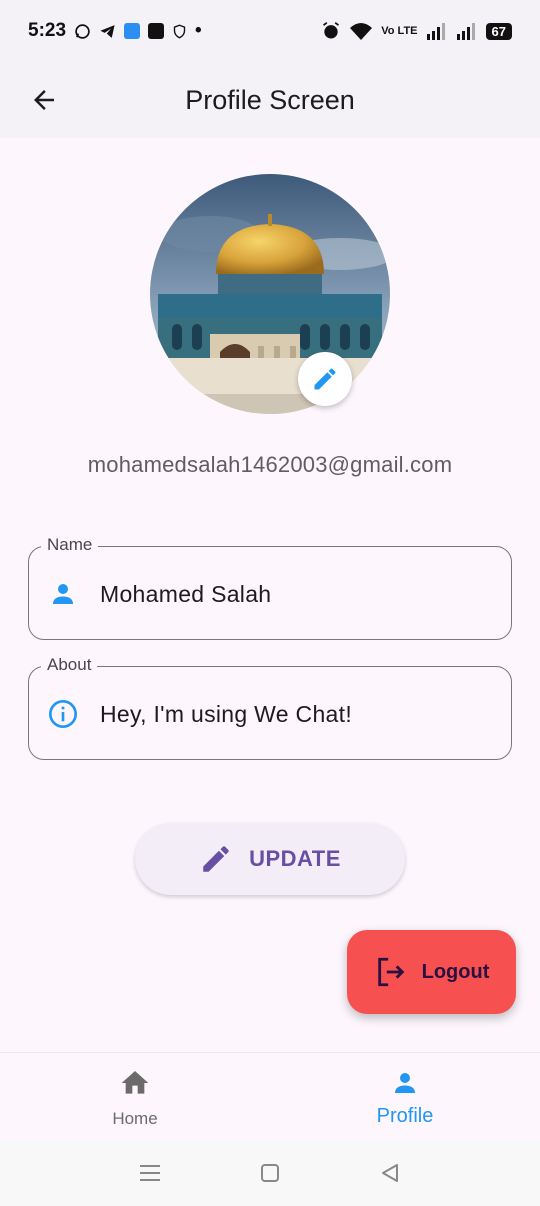 The image size is (540, 1206). I want to click on status-right: Vo LTE 67, so click(416, 31).